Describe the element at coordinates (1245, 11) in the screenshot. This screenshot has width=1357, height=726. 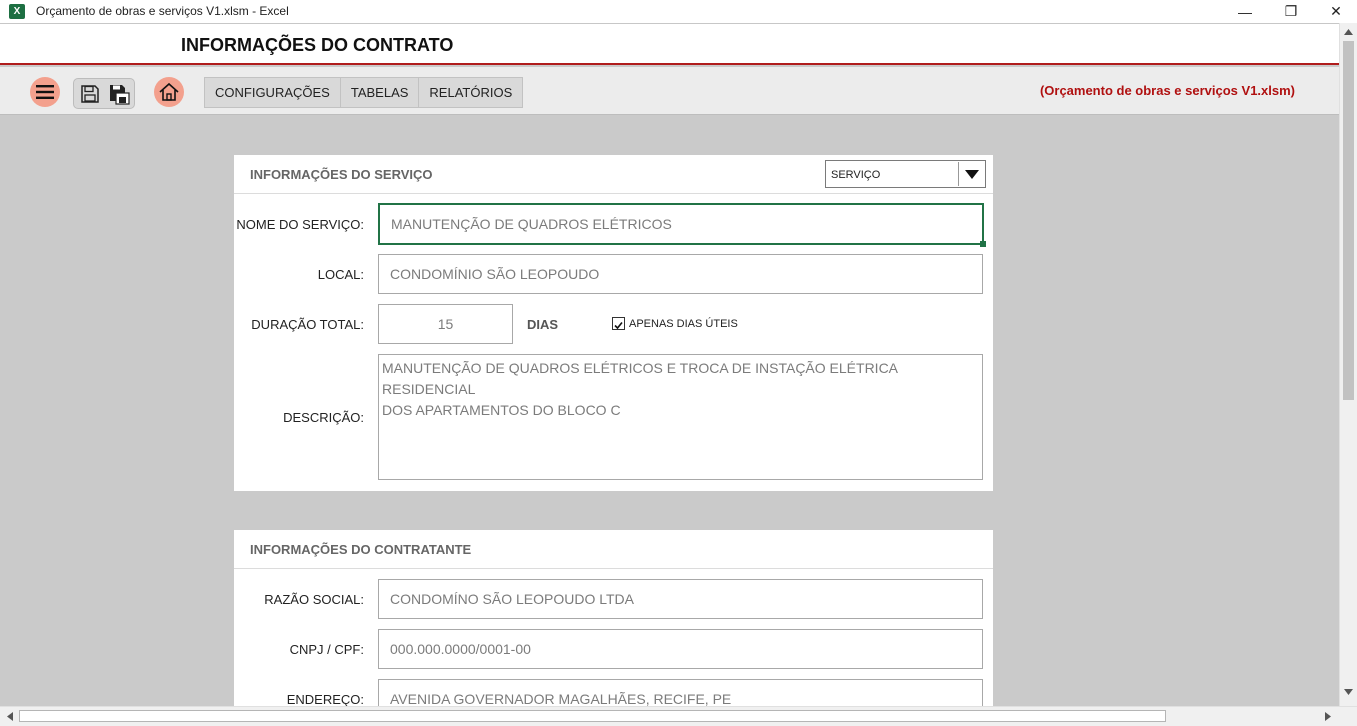
I see `minimize-button: —` at that location.